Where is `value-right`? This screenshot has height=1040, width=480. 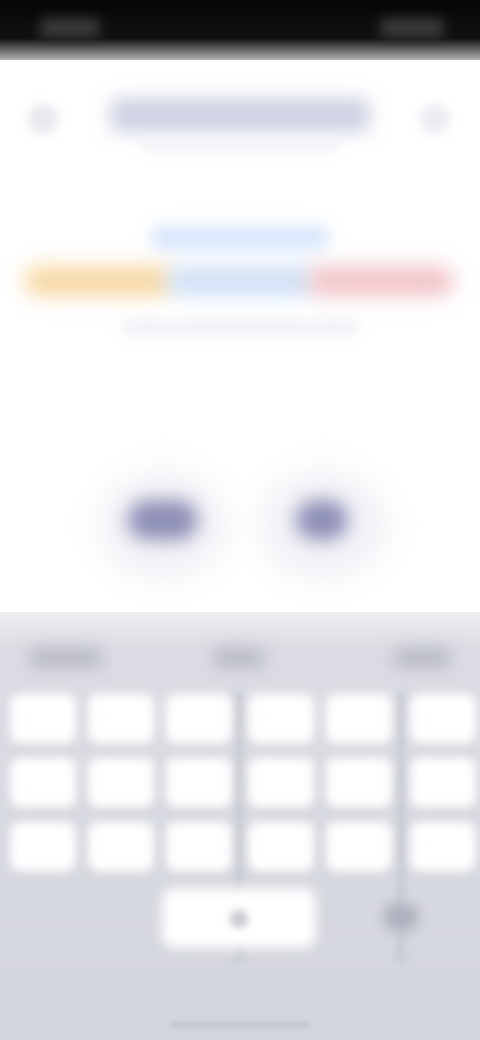
value-right is located at coordinates (322, 520).